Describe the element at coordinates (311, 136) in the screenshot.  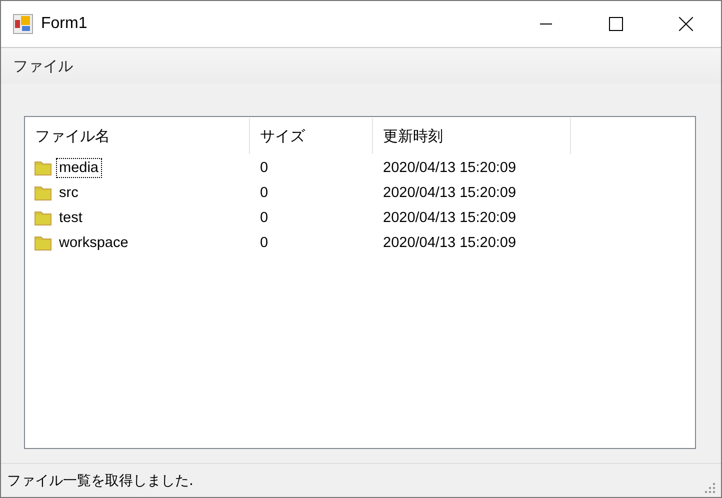
I see `column-header: サイズ` at that location.